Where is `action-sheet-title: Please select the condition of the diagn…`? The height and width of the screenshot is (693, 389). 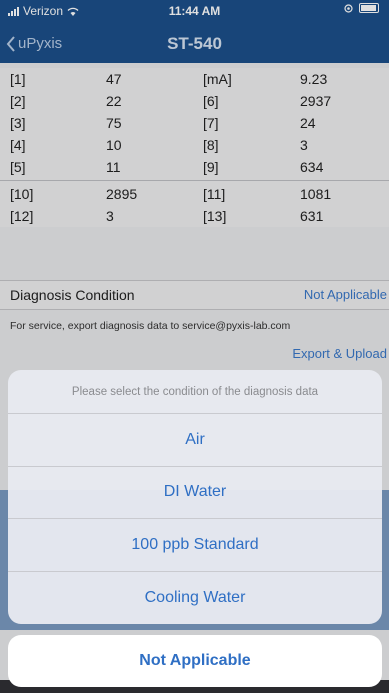
action-sheet-title: Please select the condition of the diagn… is located at coordinates (195, 392).